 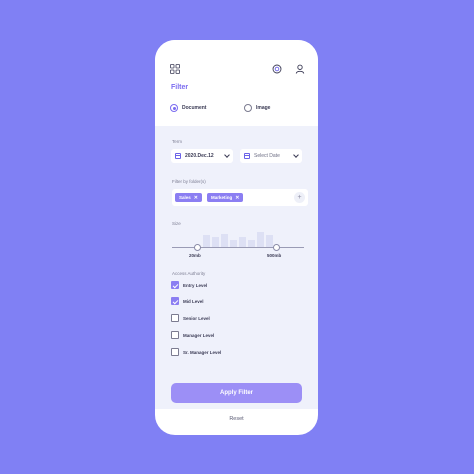 I want to click on checkbox-sr-manager-level: Sr. Manager Level, so click(x=196, y=352).